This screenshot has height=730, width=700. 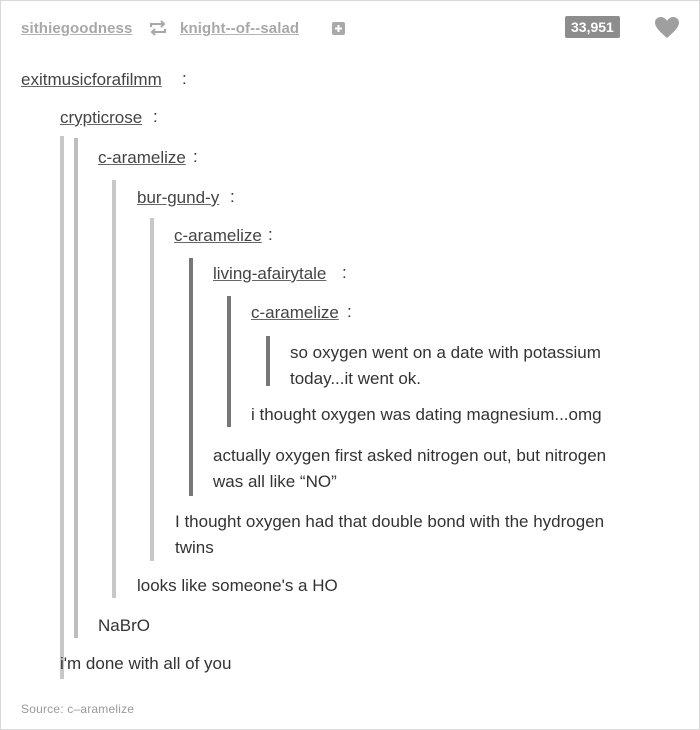 What do you see at coordinates (158, 28) in the screenshot?
I see `reblog-icon` at bounding box center [158, 28].